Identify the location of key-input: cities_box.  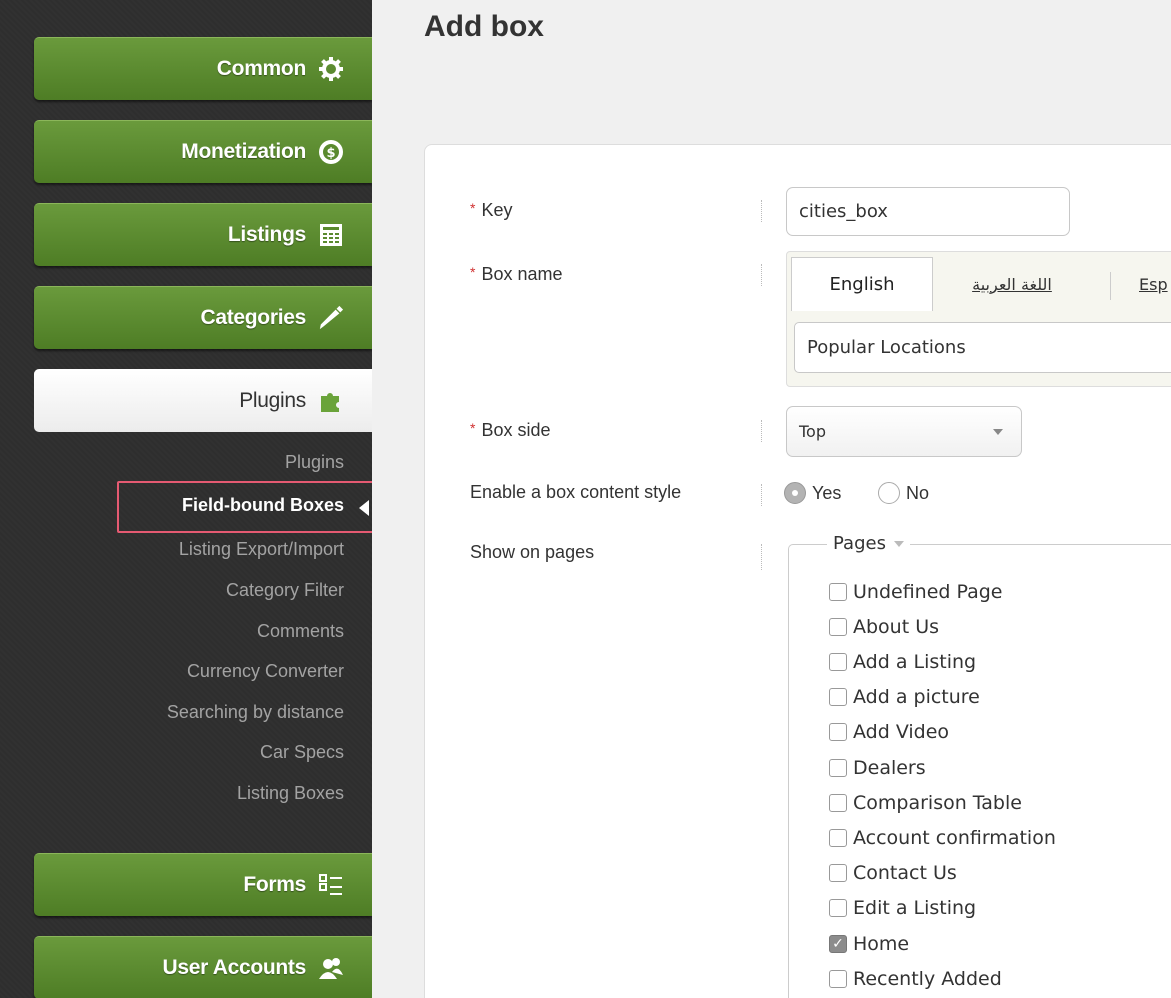
(928, 211).